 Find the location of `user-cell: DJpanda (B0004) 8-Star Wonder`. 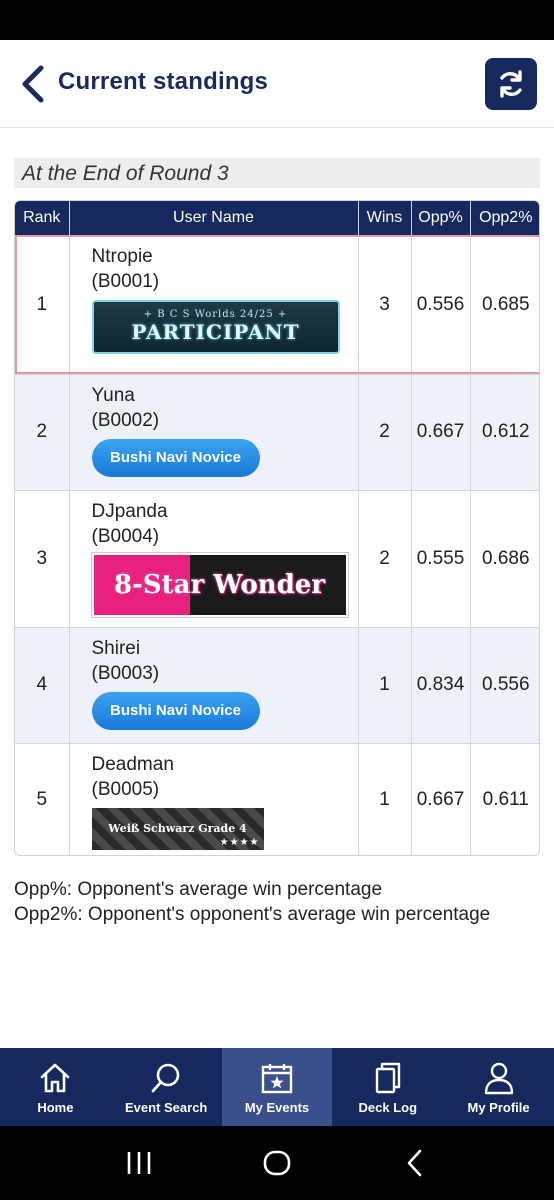

user-cell: DJpanda (B0004) 8-Star Wonder is located at coordinates (214, 558).